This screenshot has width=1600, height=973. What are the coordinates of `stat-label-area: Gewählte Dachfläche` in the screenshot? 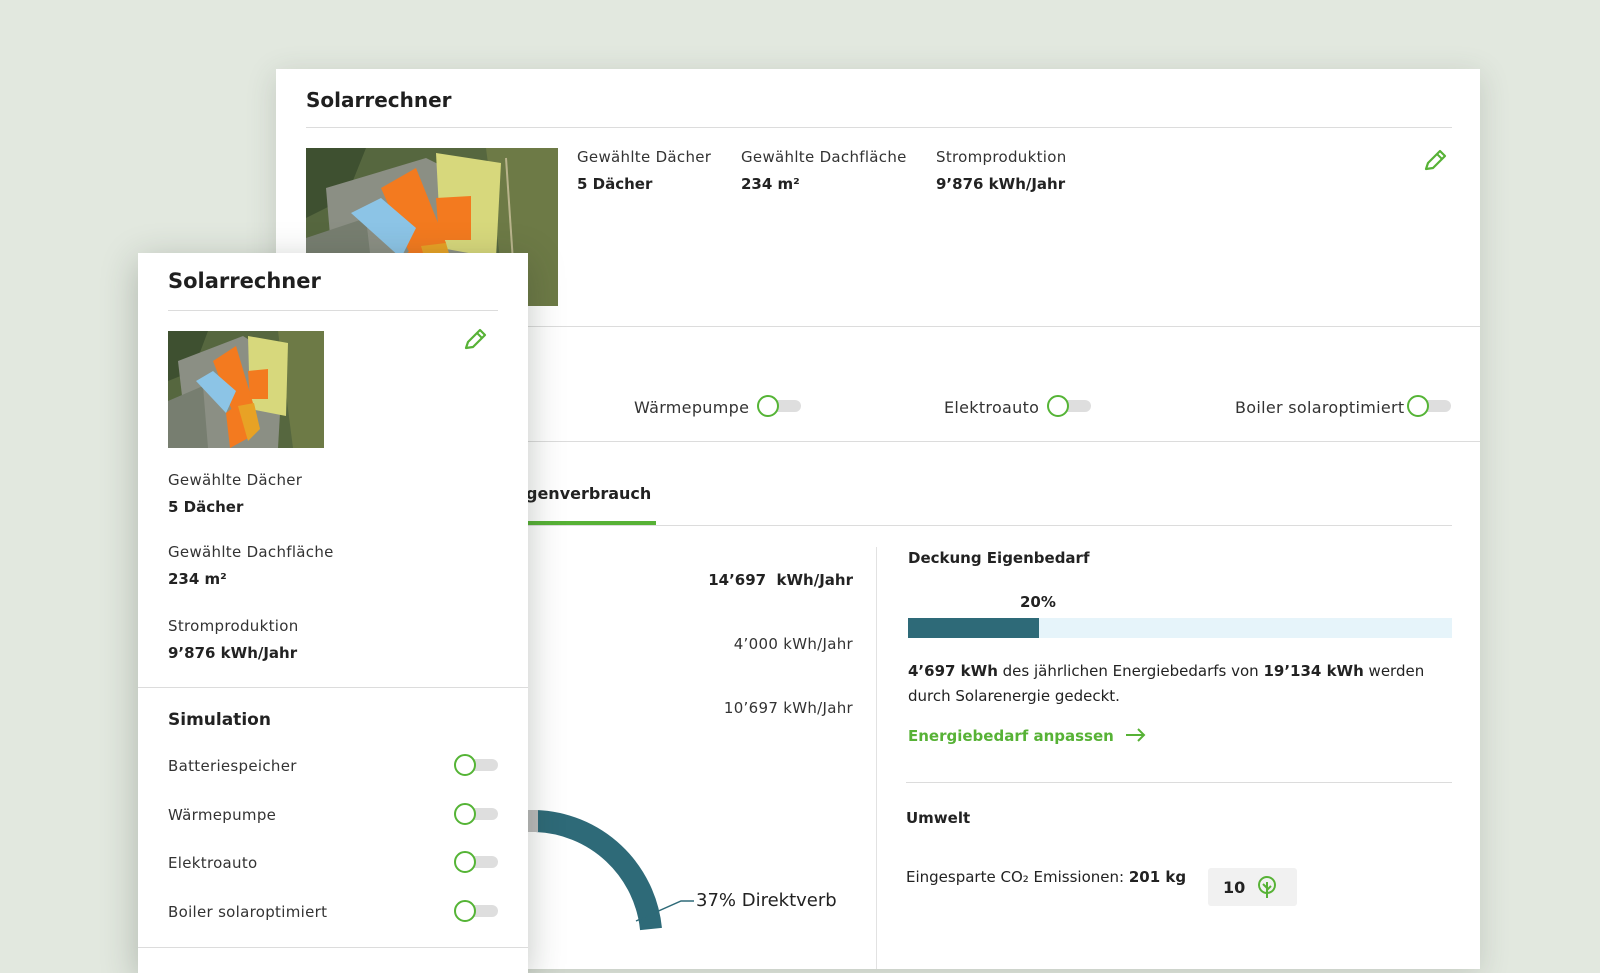 It's located at (824, 157).